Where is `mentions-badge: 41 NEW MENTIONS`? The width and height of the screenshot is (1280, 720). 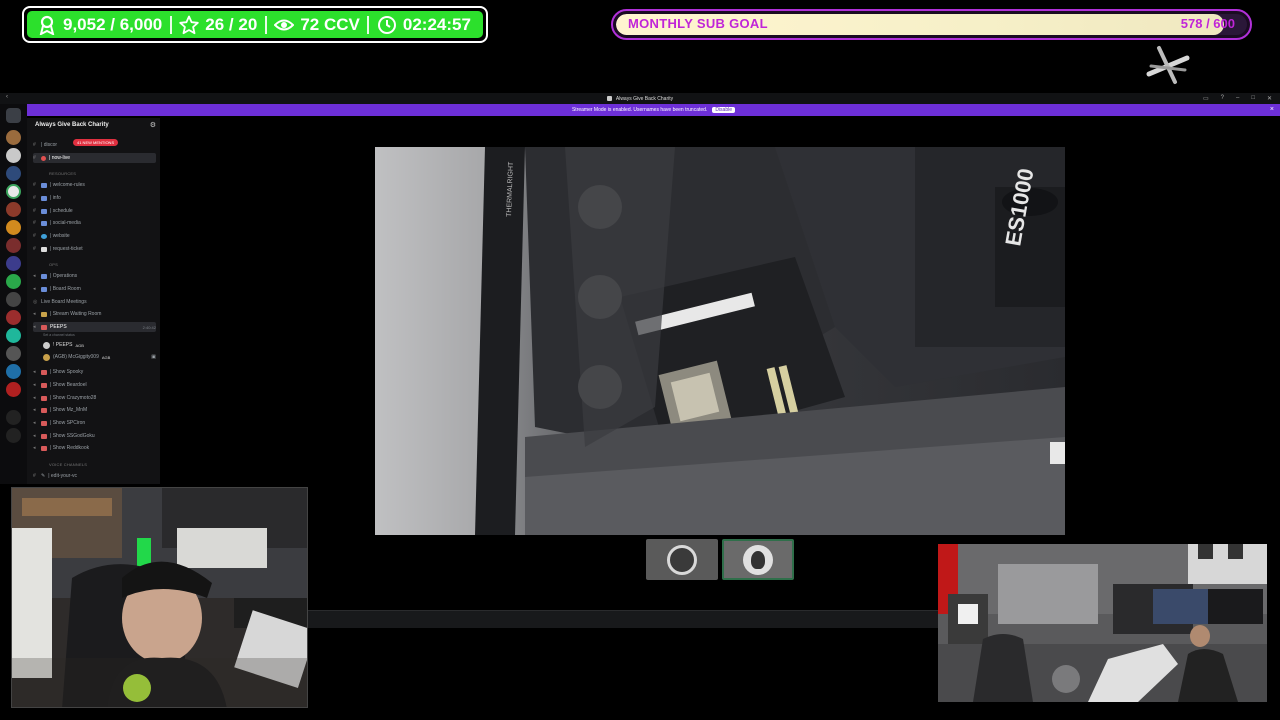
mentions-badge: 41 NEW MENTIONS is located at coordinates (96, 142).